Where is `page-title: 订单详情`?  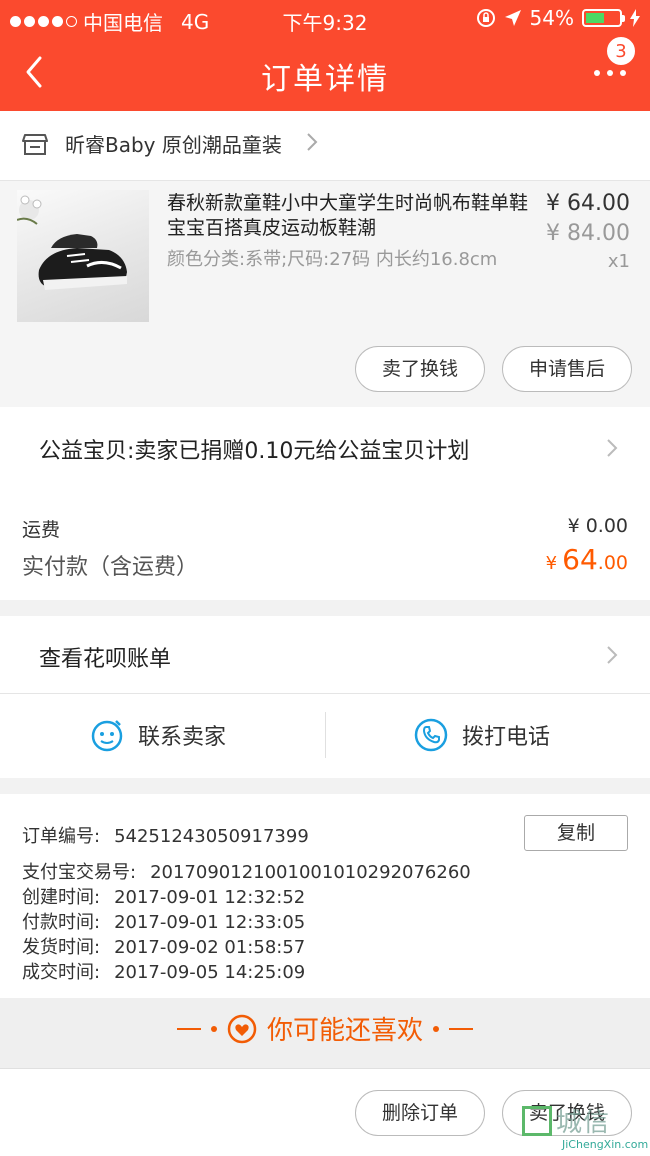 page-title: 订单详情 is located at coordinates (325, 79).